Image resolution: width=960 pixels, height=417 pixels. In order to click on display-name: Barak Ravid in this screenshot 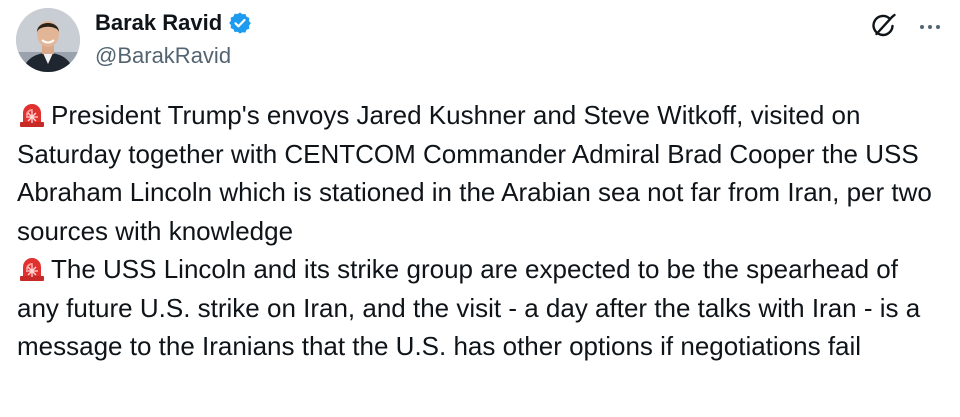, I will do `click(158, 23)`.